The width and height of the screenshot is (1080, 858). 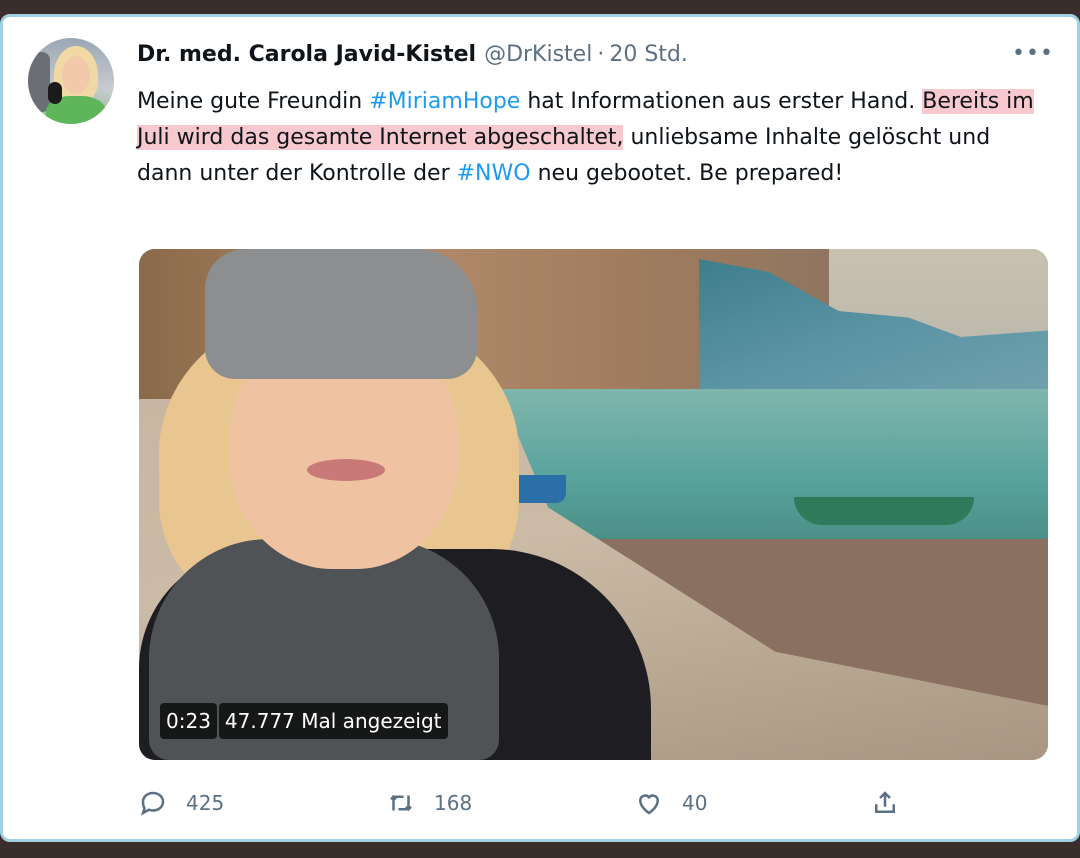 I want to click on share-button, so click(x=885, y=803).